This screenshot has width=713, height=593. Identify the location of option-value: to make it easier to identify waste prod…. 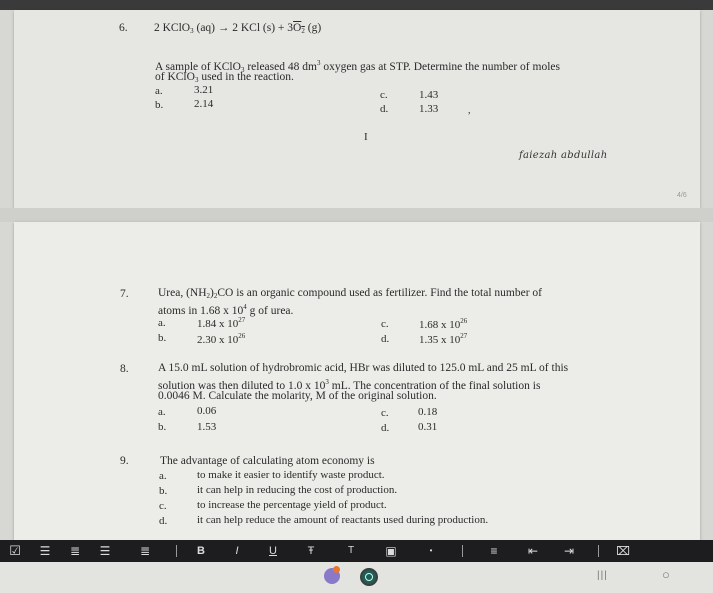
(291, 475).